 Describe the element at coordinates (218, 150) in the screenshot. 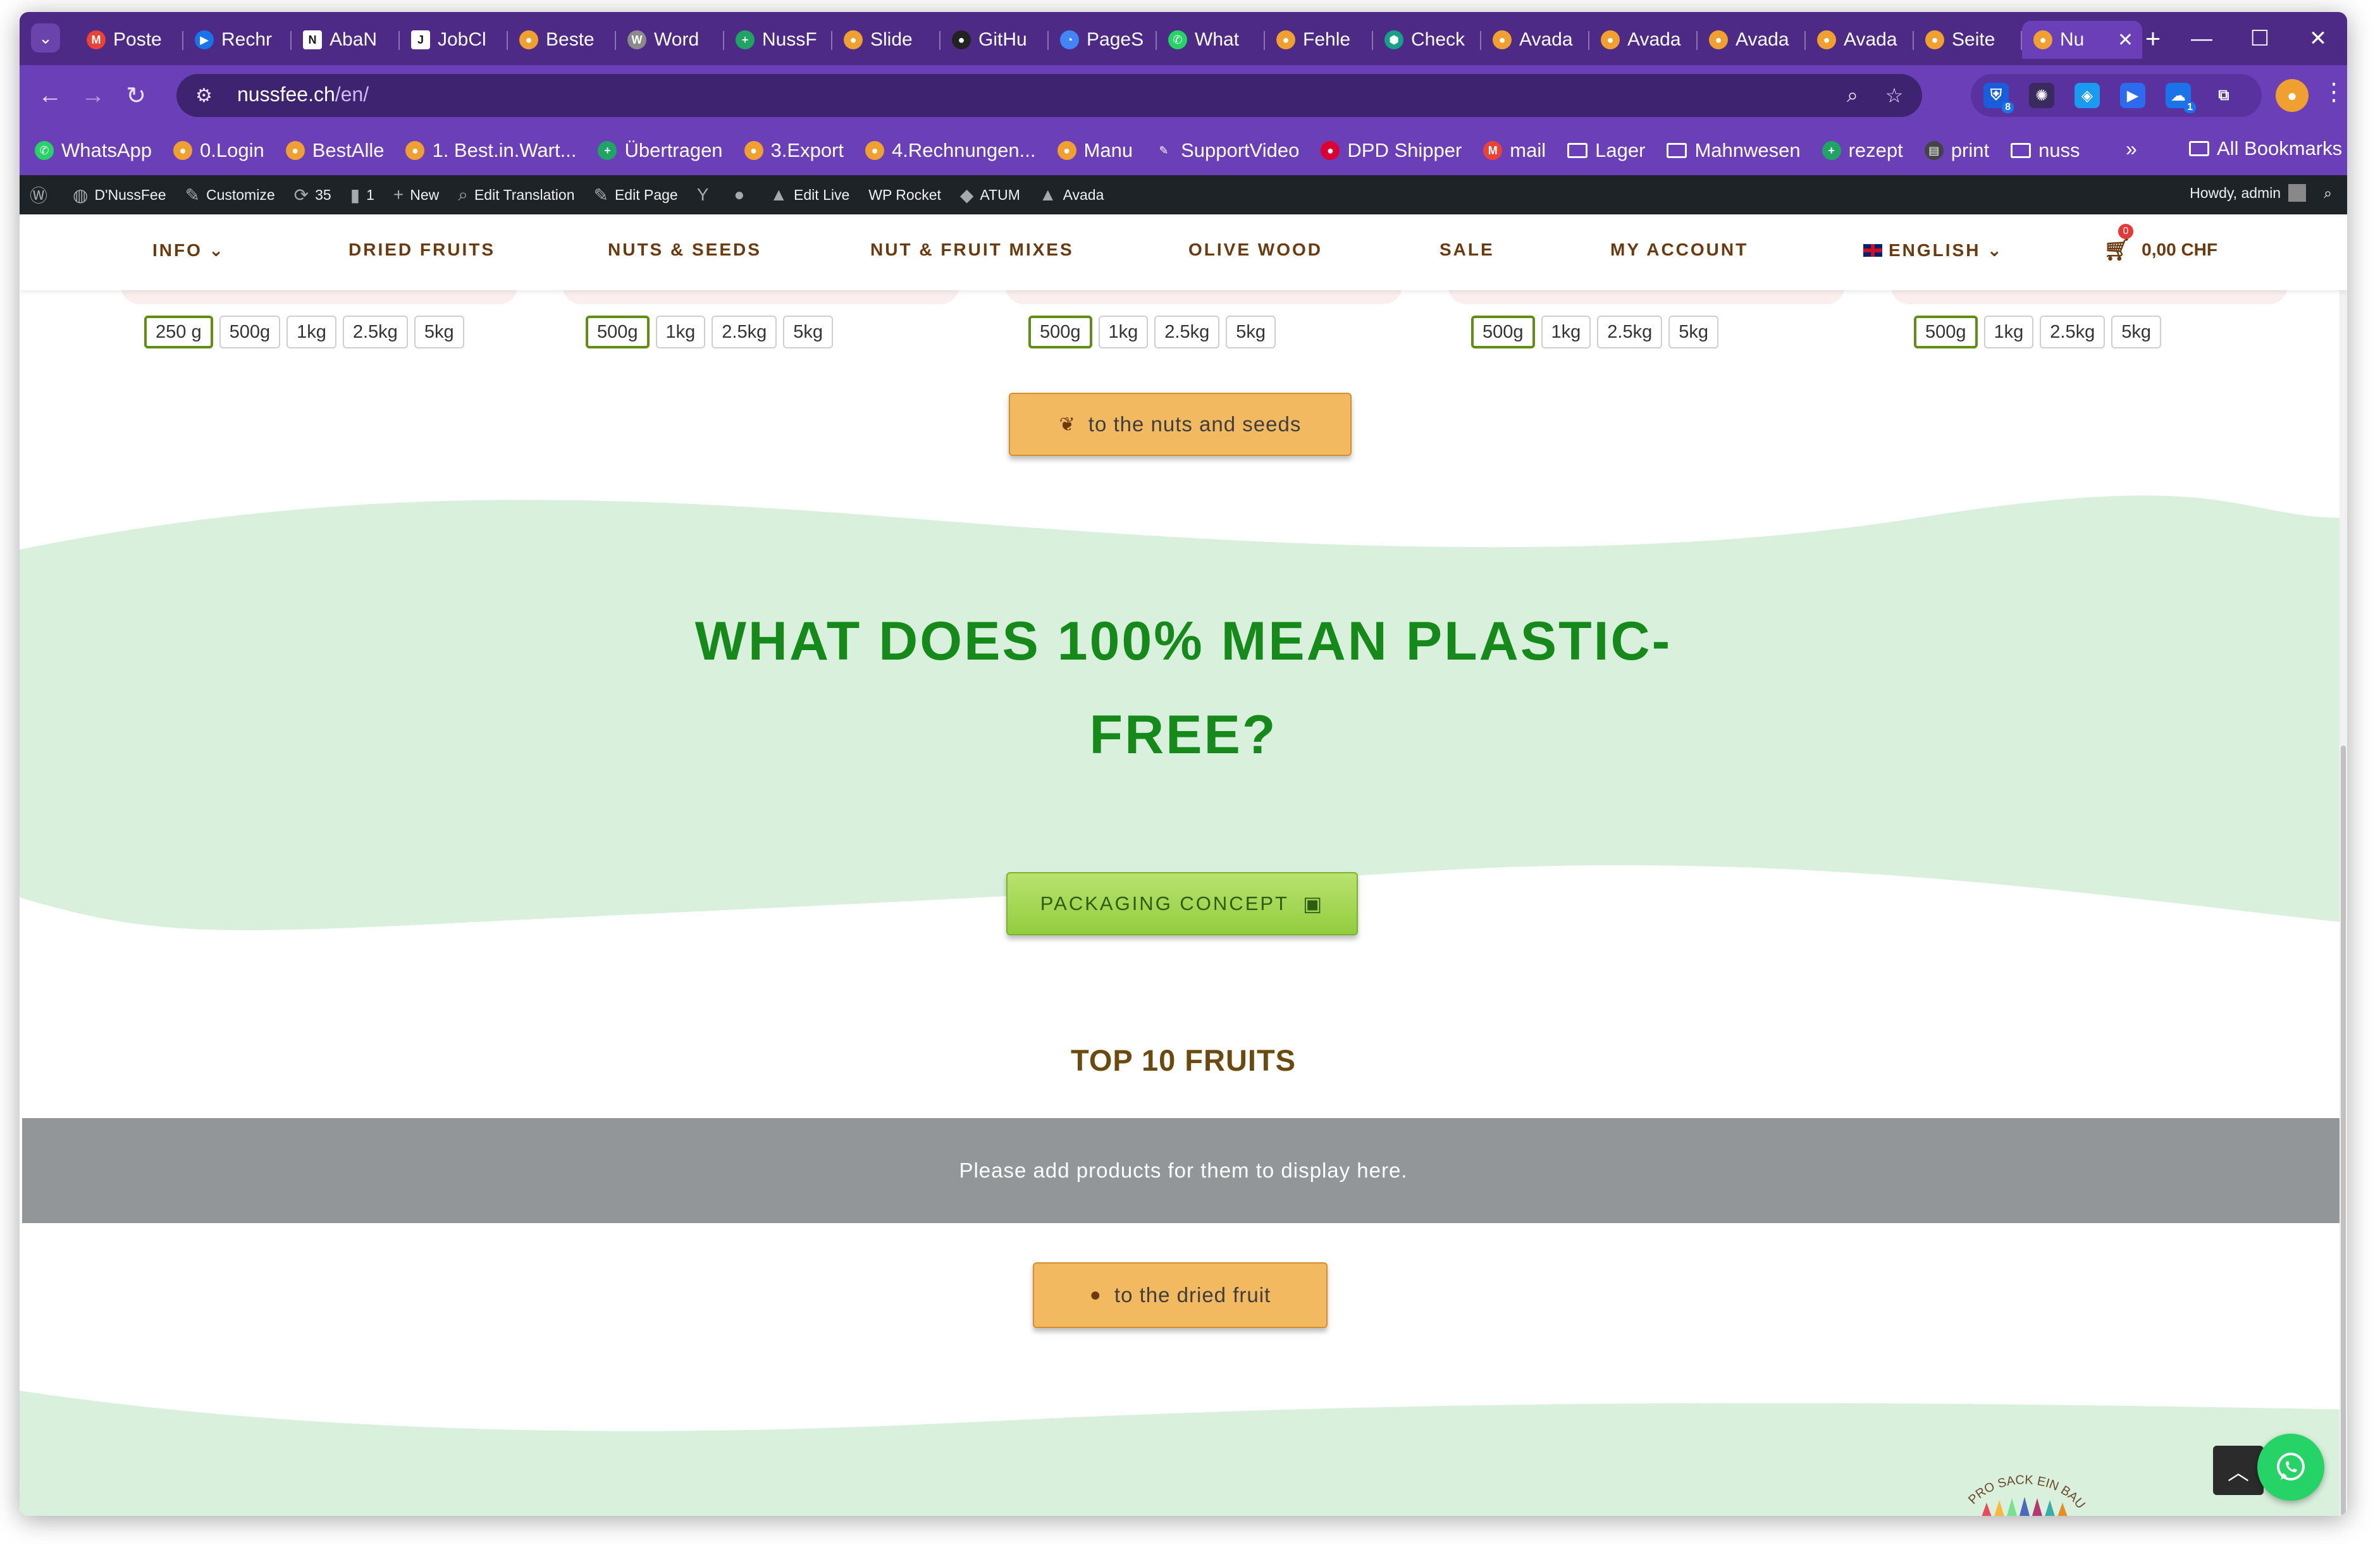

I see `bookmark-item: ● 0.Login` at that location.